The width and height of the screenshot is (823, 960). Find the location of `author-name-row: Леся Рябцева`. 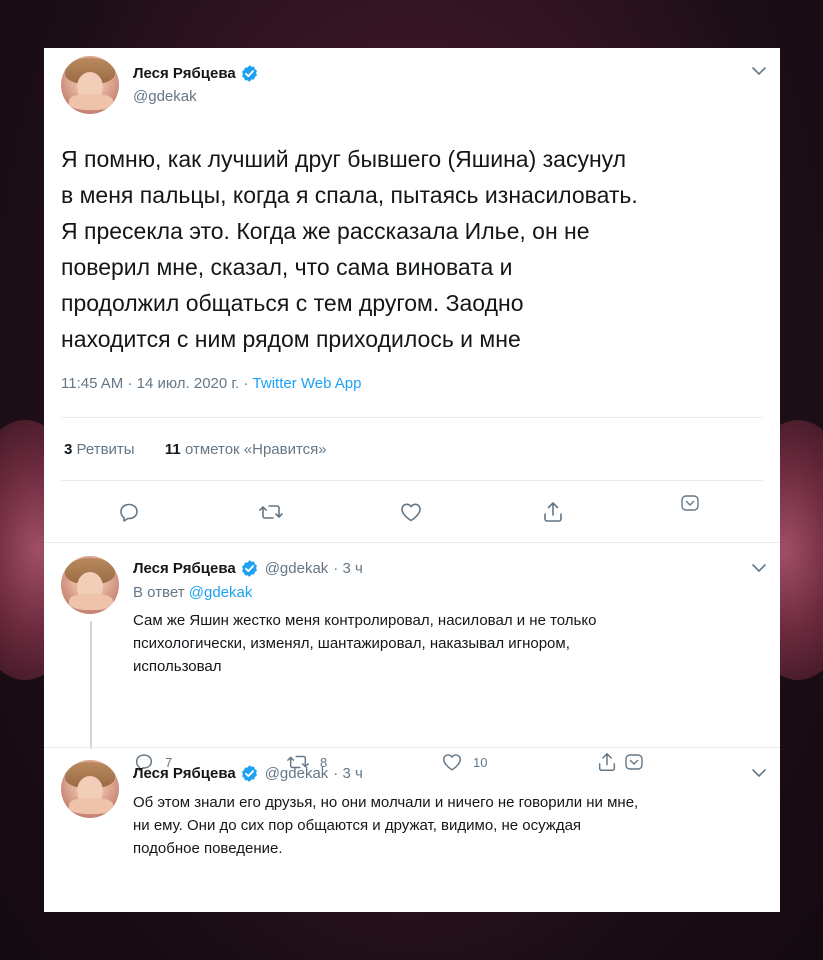

author-name-row: Леся Рябцева is located at coordinates (196, 73).